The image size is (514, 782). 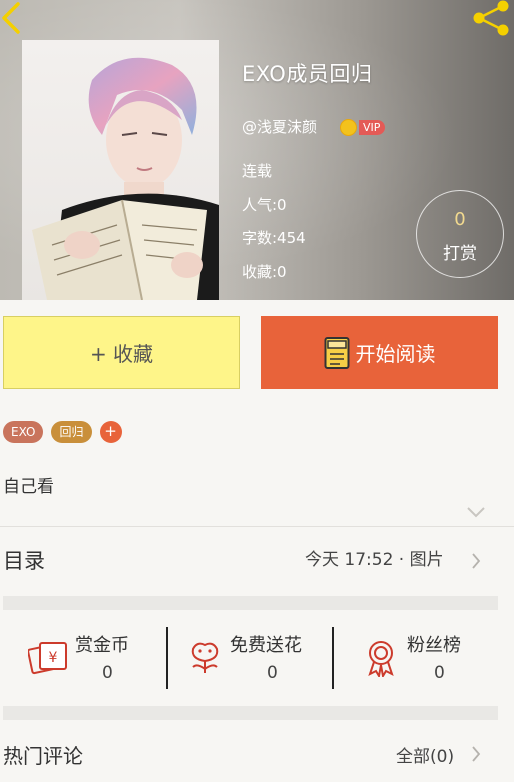 What do you see at coordinates (205, 657) in the screenshot?
I see `flower-icon` at bounding box center [205, 657].